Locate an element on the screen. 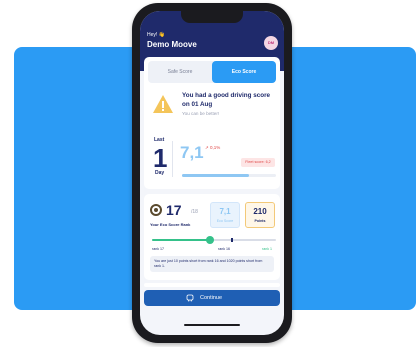  eco-score-value: 7,1 is located at coordinates (192, 152).